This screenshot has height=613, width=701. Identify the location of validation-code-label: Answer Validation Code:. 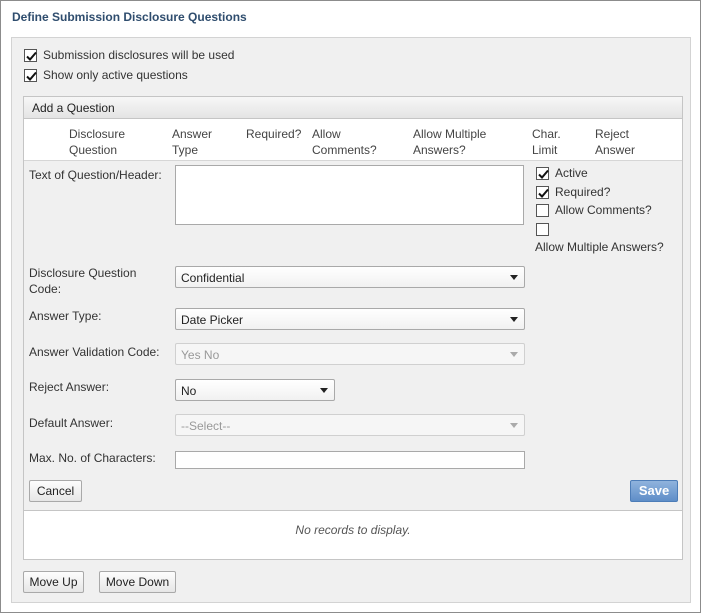
(94, 352).